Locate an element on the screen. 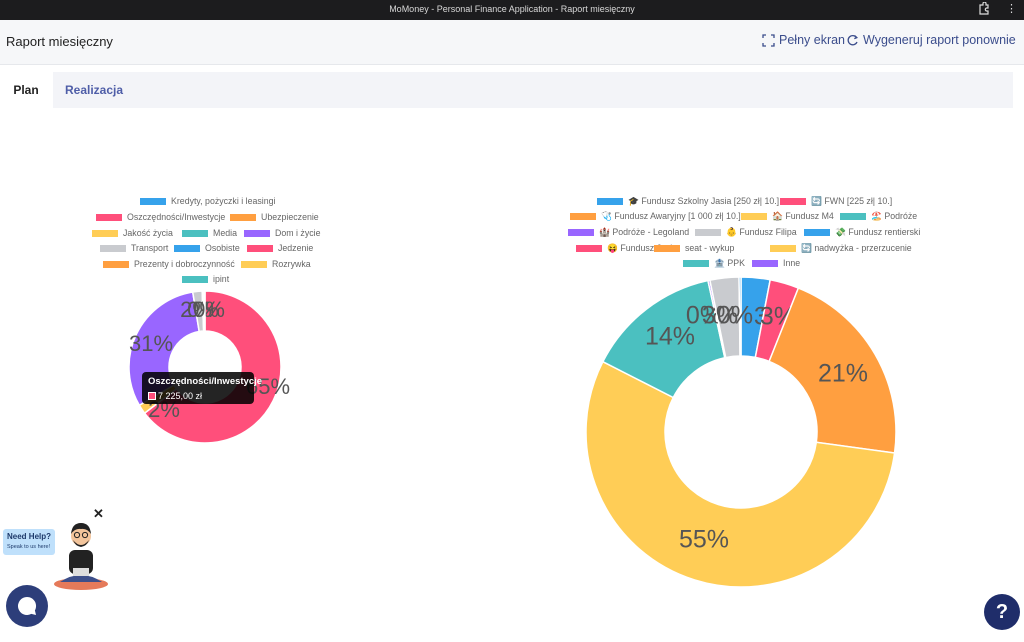  legend-item-1-11: 🏦 PPK is located at coordinates (714, 263).